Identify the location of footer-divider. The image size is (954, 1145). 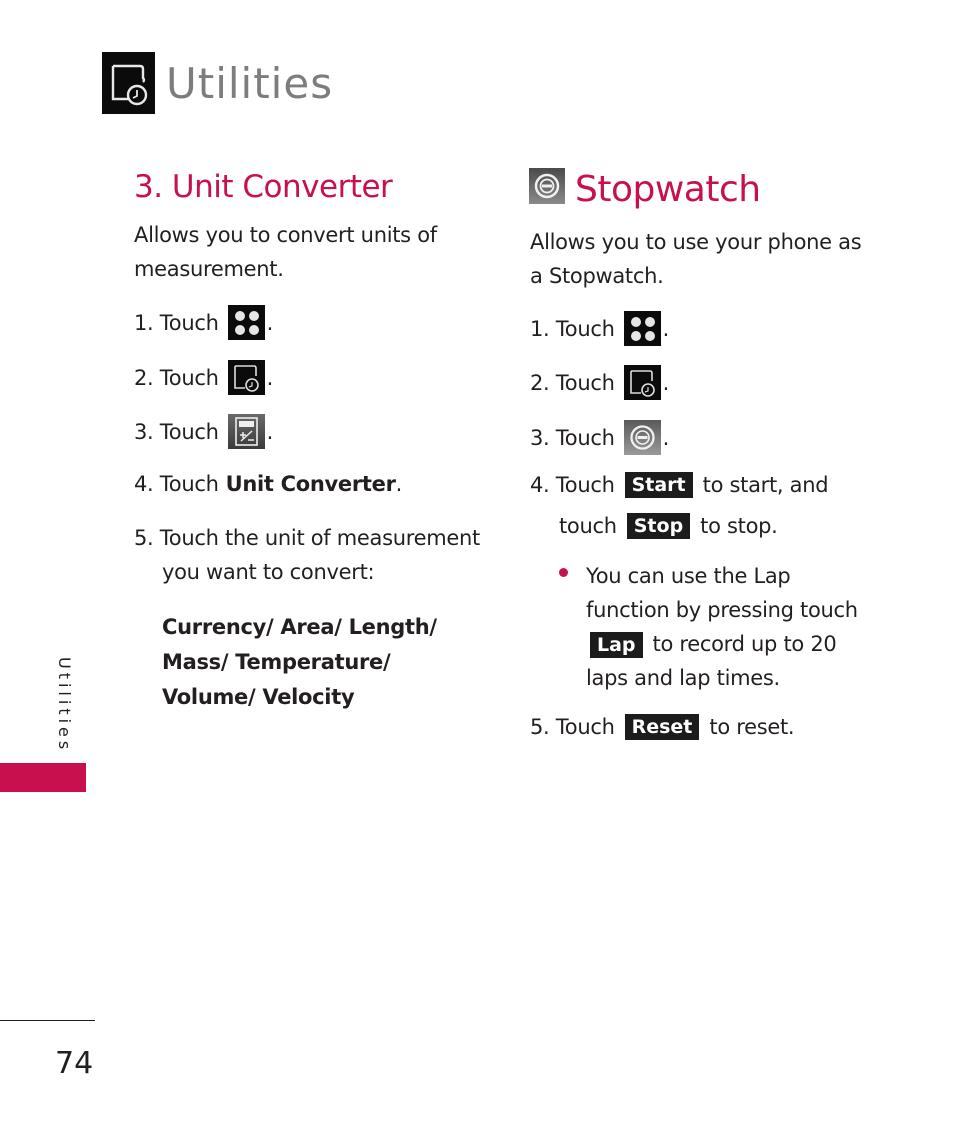
(47, 1020).